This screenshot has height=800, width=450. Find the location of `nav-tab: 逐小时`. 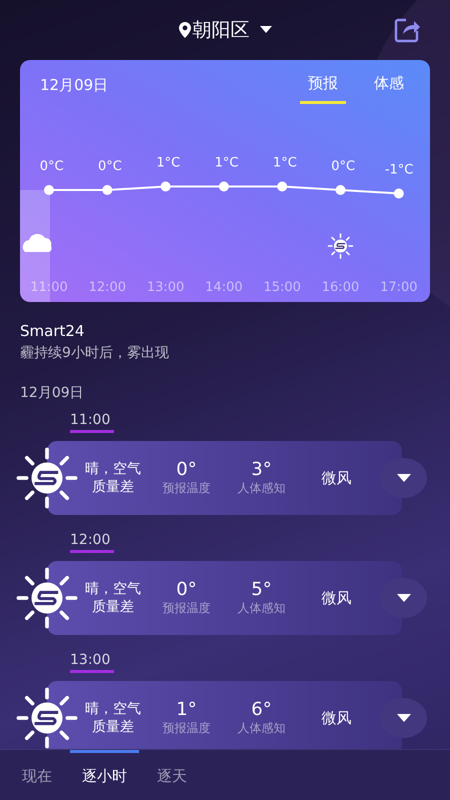

nav-tab: 逐小时 is located at coordinates (104, 775).